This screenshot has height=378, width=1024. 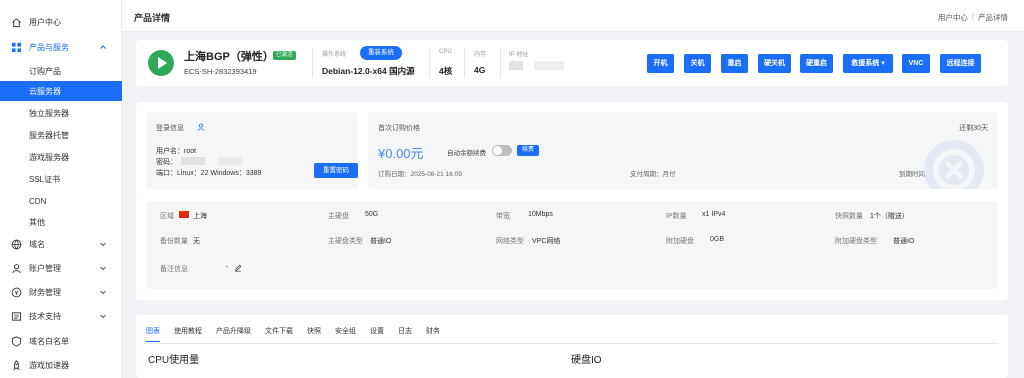 I want to click on sidebar-item-domain: 域名, so click(x=61, y=244).